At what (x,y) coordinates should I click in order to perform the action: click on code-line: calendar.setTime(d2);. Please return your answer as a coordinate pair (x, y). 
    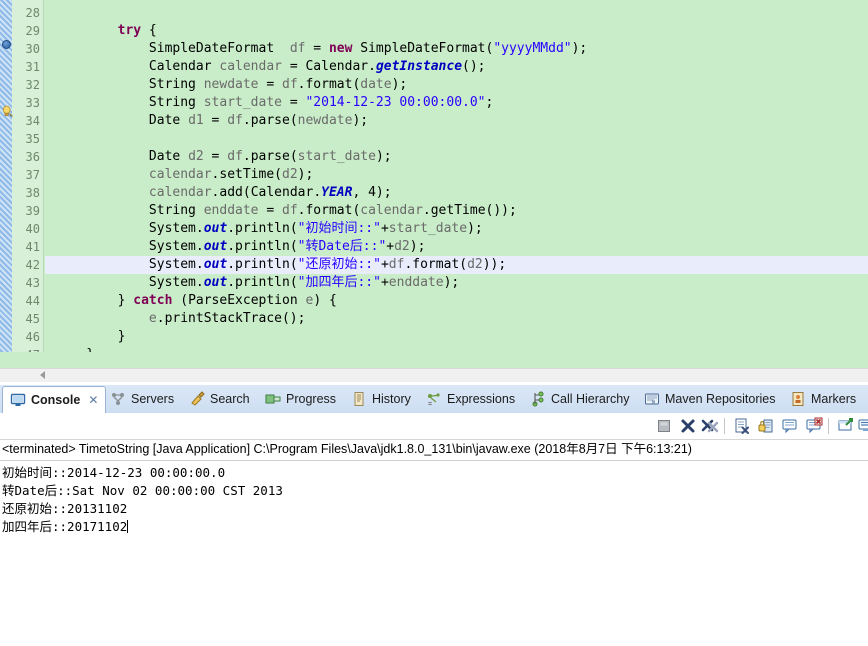
    Looking at the image, I should click on (456, 175).